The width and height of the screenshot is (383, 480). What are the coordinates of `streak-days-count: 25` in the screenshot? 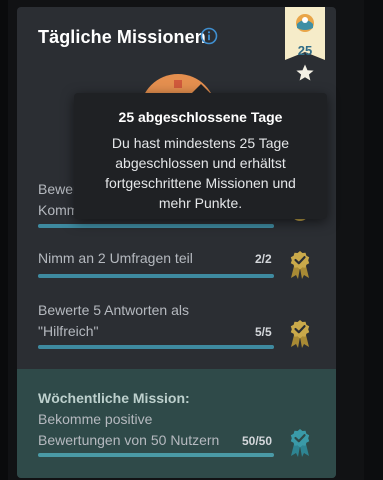 It's located at (305, 50).